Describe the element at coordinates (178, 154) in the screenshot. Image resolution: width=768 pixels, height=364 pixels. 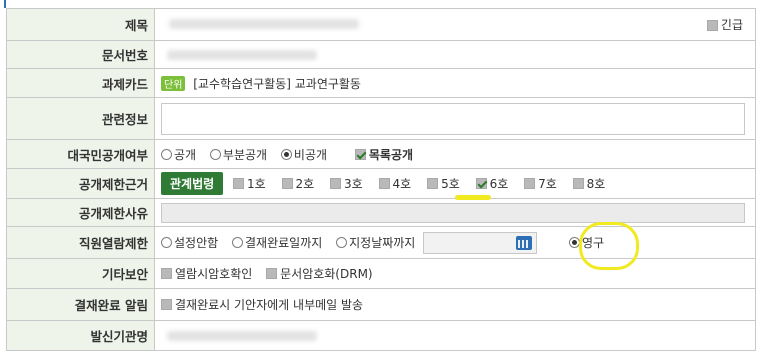
I see `disclosure-option-public: 공개` at that location.